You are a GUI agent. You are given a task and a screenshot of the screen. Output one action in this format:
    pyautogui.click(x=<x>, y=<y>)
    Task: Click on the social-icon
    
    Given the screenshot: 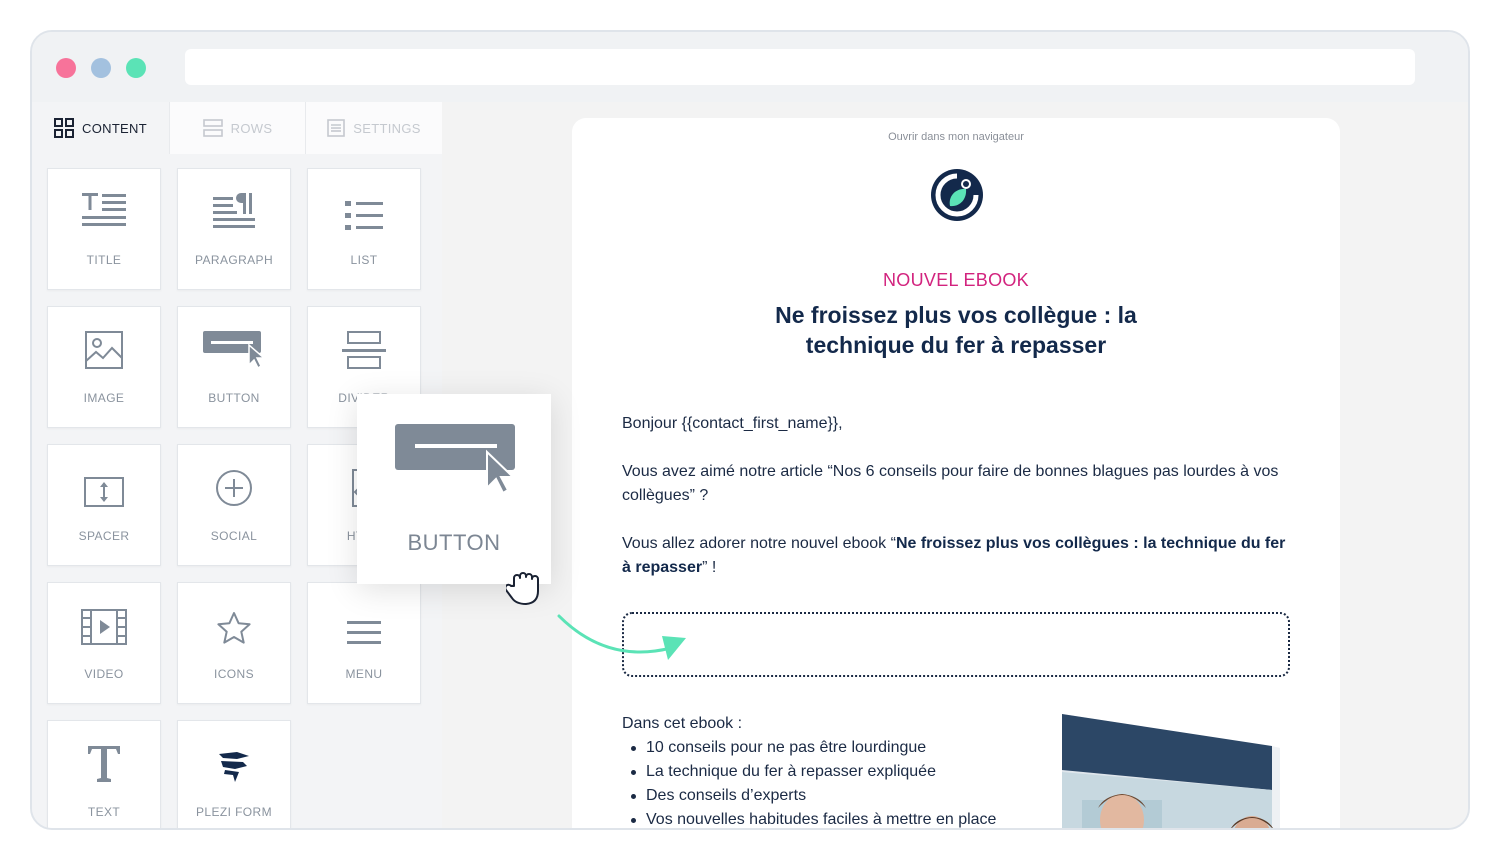 What is the action you would take?
    pyautogui.click(x=234, y=481)
    